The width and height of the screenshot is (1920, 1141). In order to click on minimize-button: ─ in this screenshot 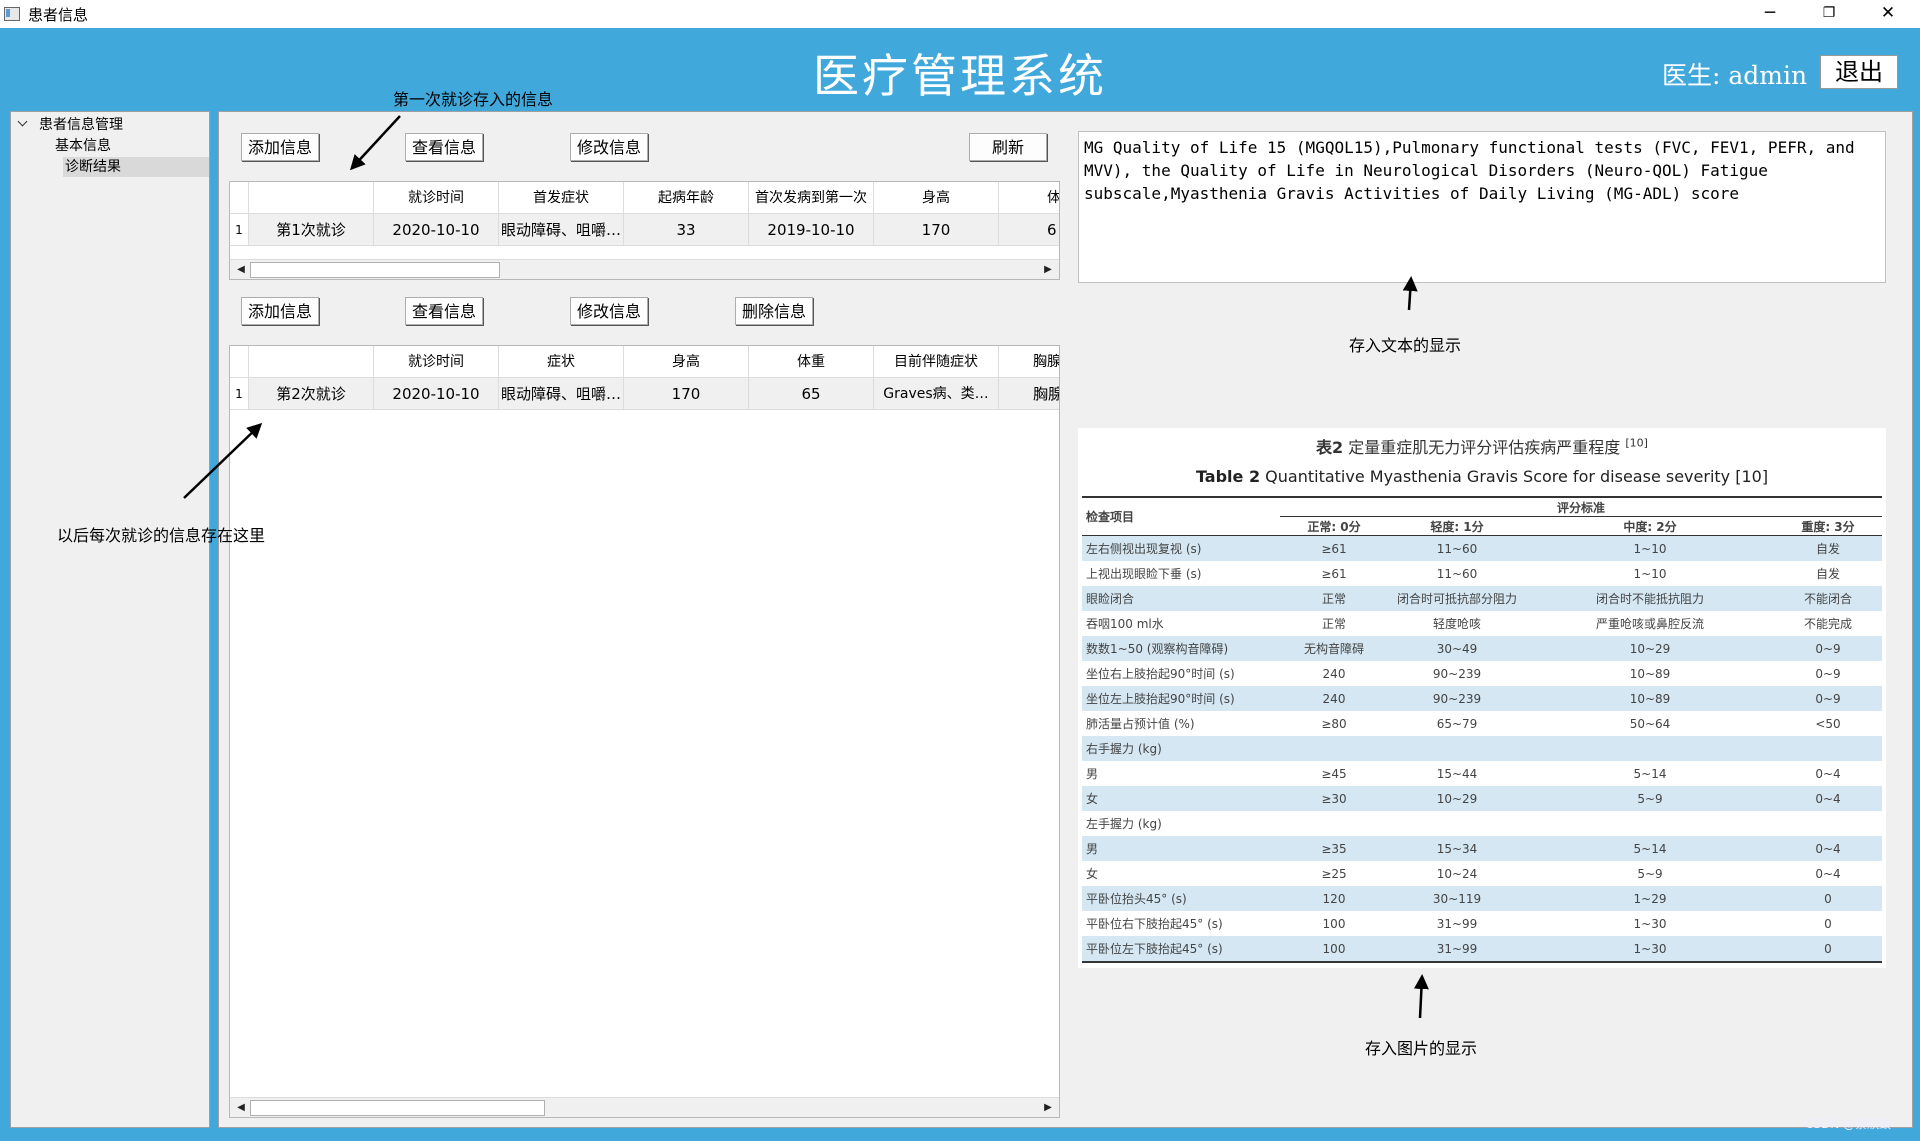, I will do `click(1770, 14)`.